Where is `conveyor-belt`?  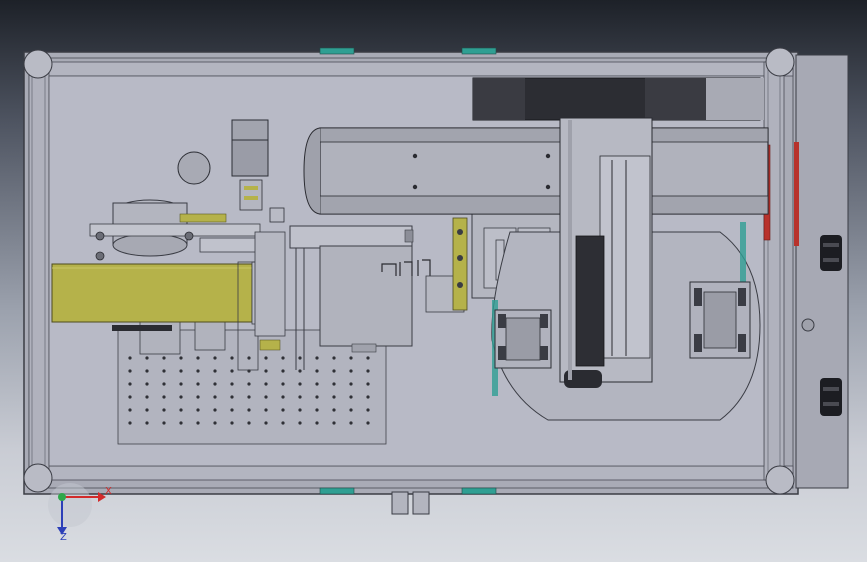
conveyor-belt is located at coordinates (162, 293).